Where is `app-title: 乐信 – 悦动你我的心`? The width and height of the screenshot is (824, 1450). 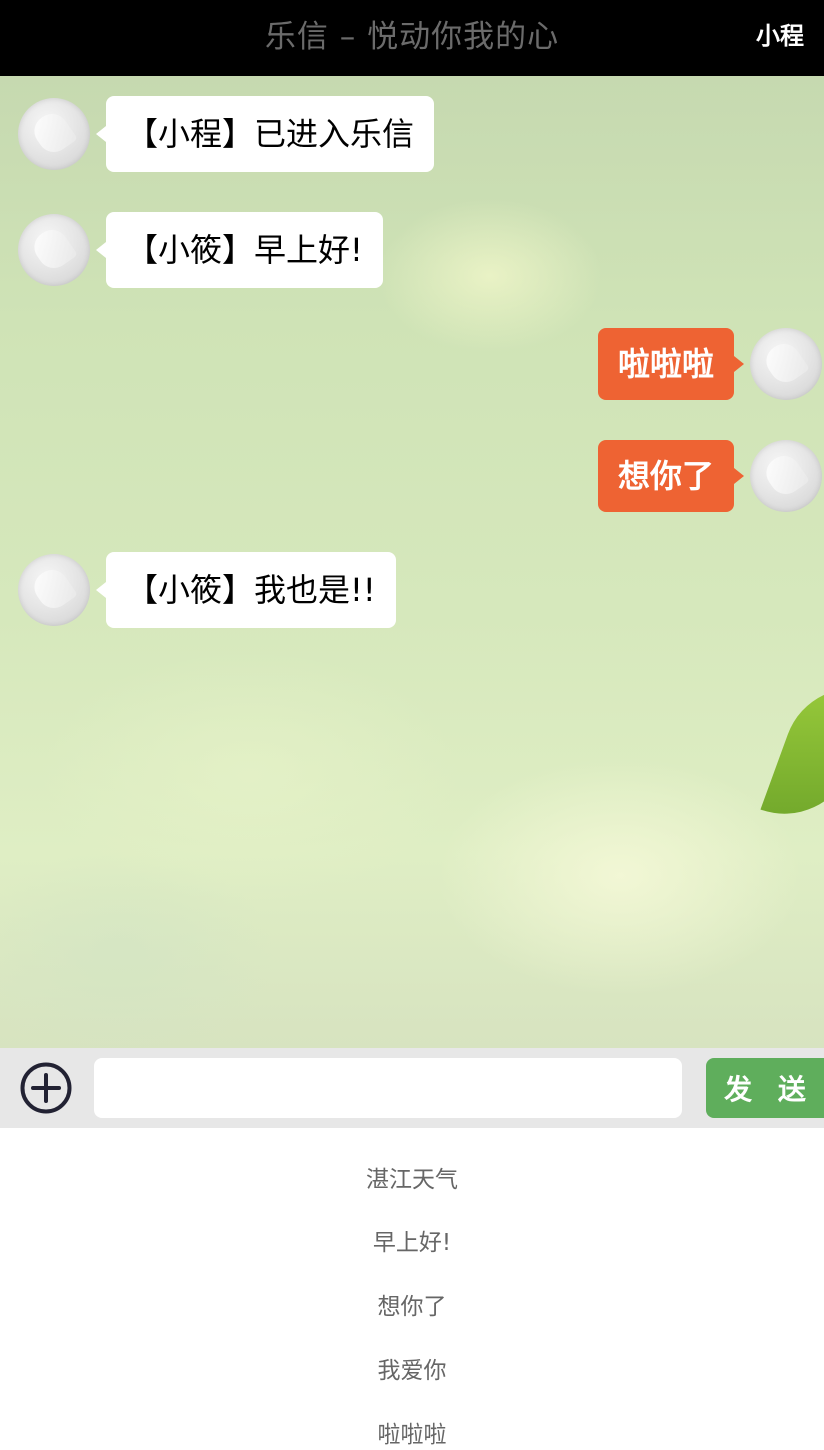
app-title: 乐信 – 悦动你我的心 is located at coordinates (412, 37).